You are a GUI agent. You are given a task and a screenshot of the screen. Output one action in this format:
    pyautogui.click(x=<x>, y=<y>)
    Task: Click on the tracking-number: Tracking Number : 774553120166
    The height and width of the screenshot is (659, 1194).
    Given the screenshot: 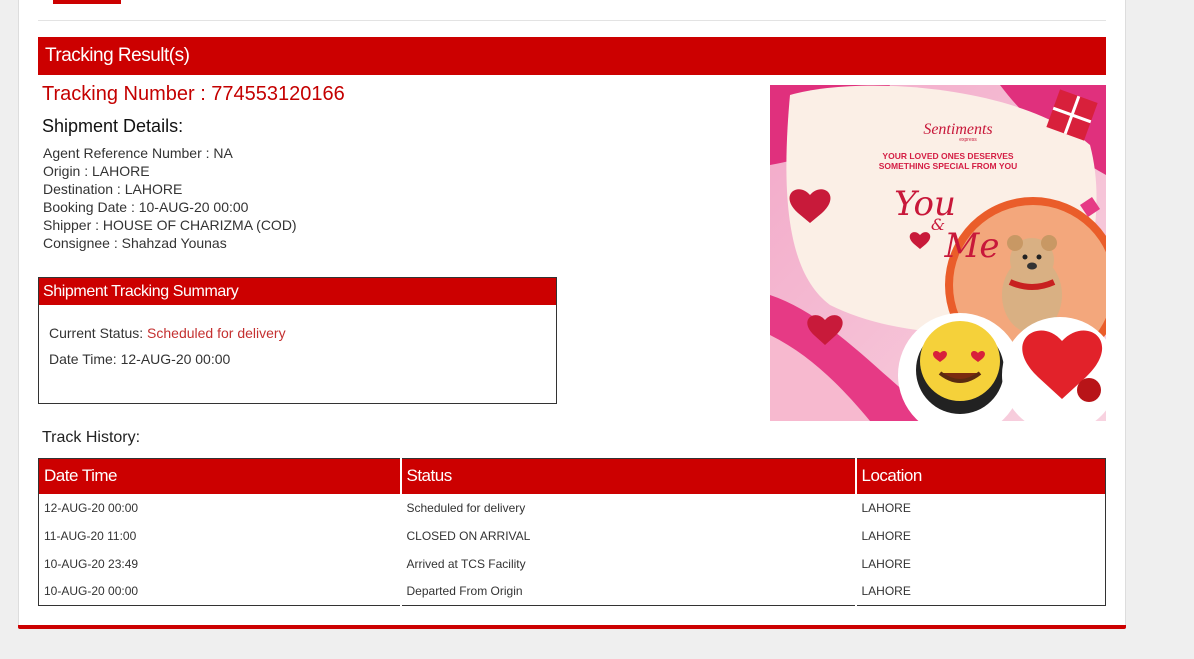 What is the action you would take?
    pyautogui.click(x=193, y=94)
    